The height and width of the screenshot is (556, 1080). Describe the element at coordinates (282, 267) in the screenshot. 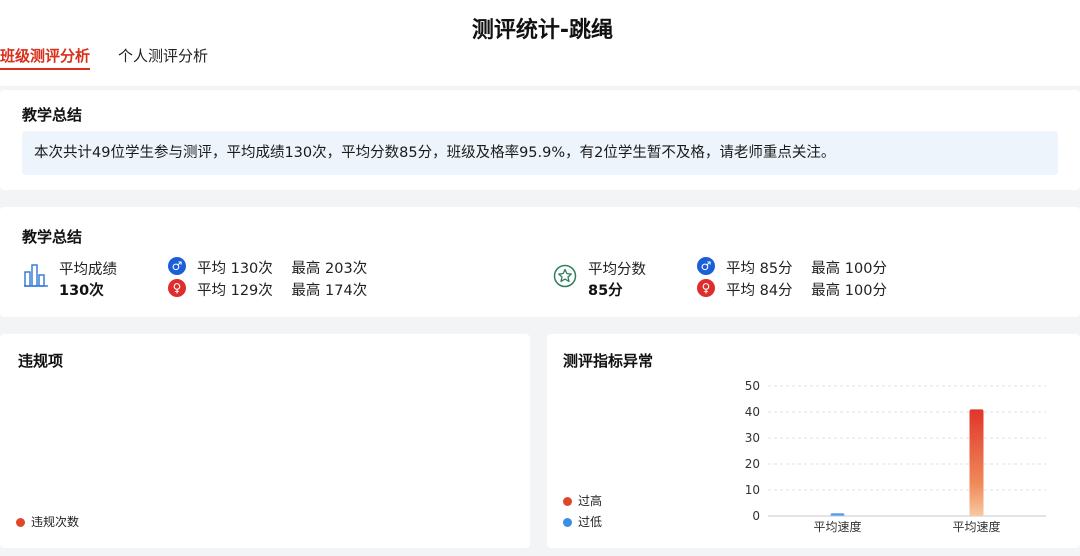

I see `score-male-row: 平均 130次 最高 203次` at that location.